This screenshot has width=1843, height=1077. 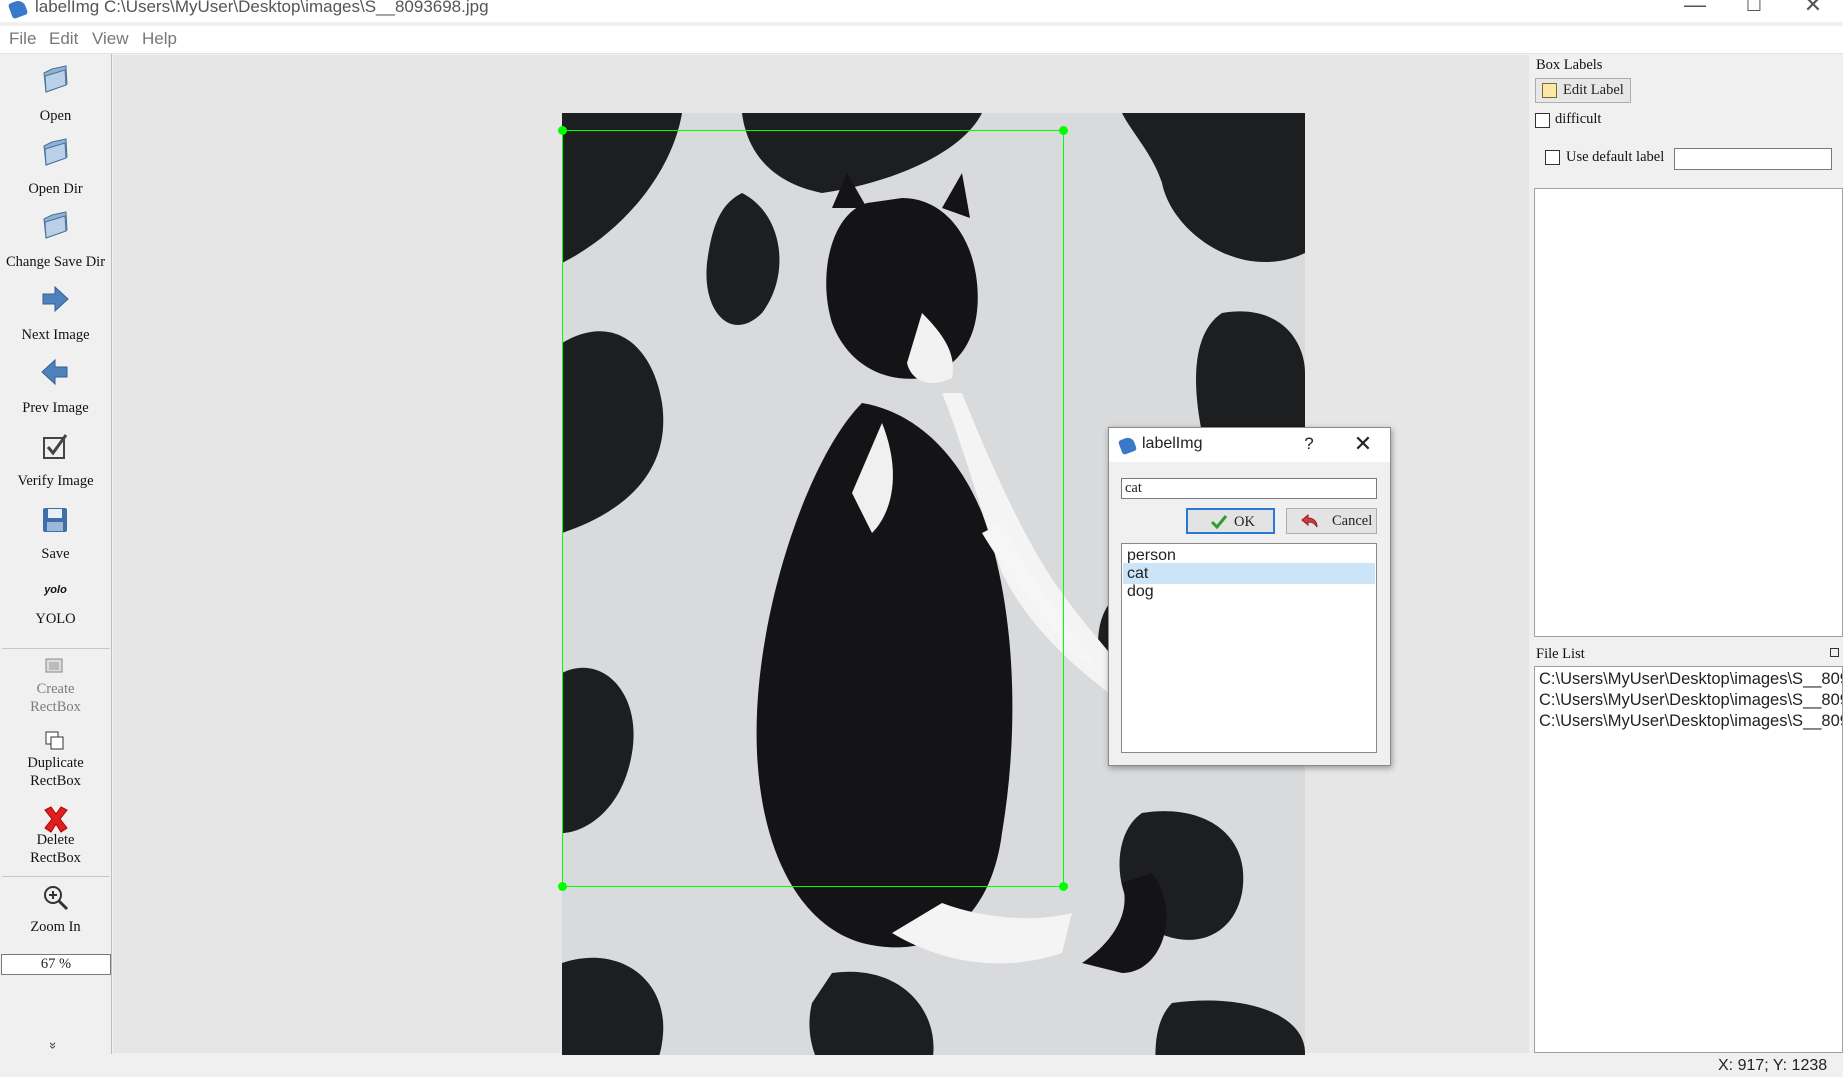 I want to click on use-default-label-checkbox, so click(x=1552, y=157).